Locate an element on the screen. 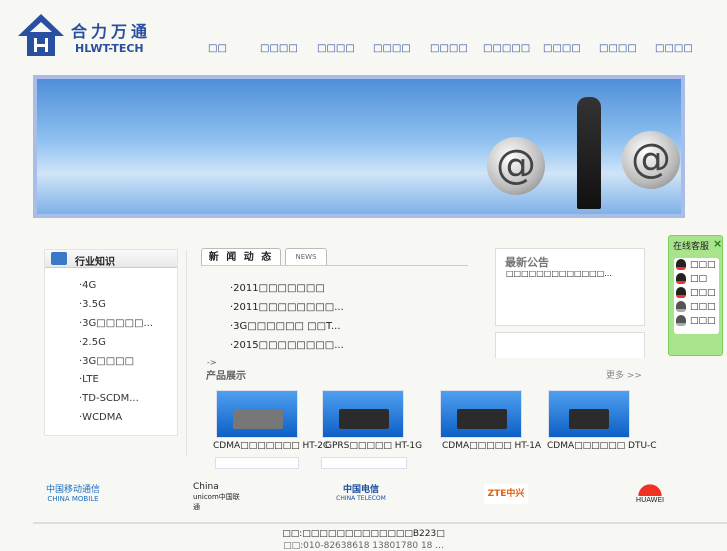 The height and width of the screenshot is (551, 727). product-caption: GPRS□□□□□ HT-1G is located at coordinates (373, 446).